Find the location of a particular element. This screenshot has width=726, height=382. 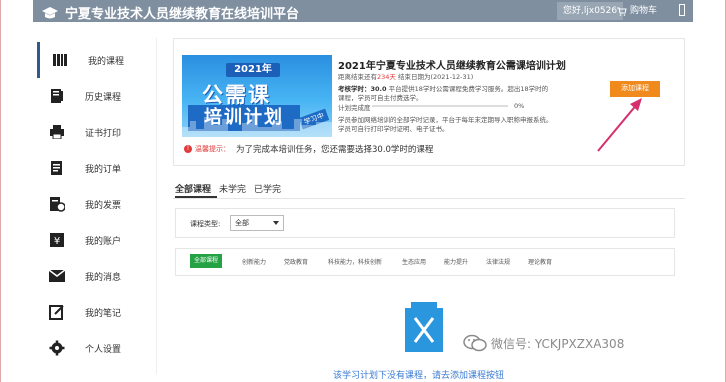

wechat-watermark: 微信号: YCKJPXZXA308 is located at coordinates (543, 343).